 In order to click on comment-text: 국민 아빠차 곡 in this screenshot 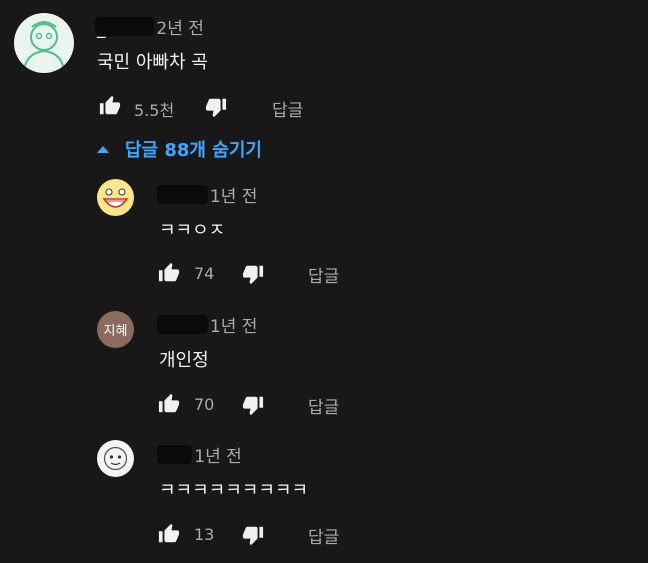, I will do `click(152, 62)`.